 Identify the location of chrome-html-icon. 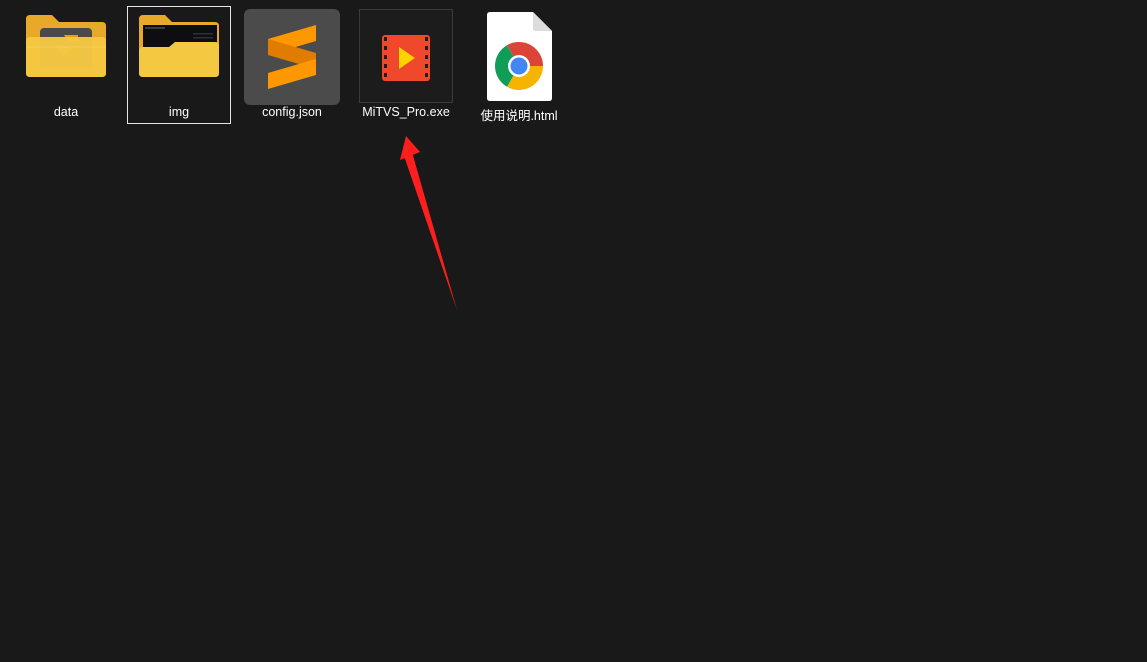
(519, 56).